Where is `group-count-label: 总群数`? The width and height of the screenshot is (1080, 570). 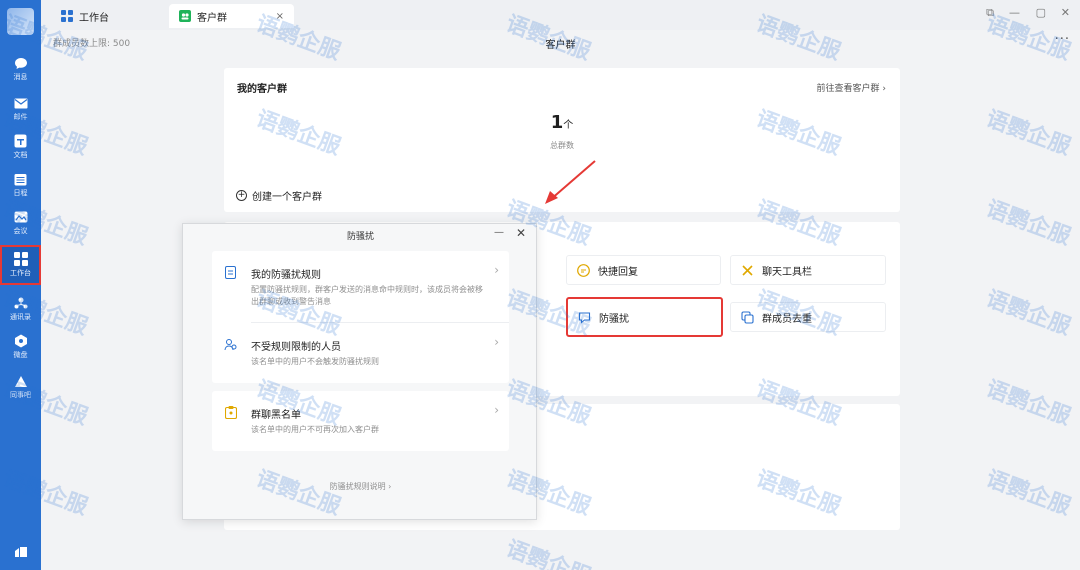 group-count-label: 总群数 is located at coordinates (562, 145).